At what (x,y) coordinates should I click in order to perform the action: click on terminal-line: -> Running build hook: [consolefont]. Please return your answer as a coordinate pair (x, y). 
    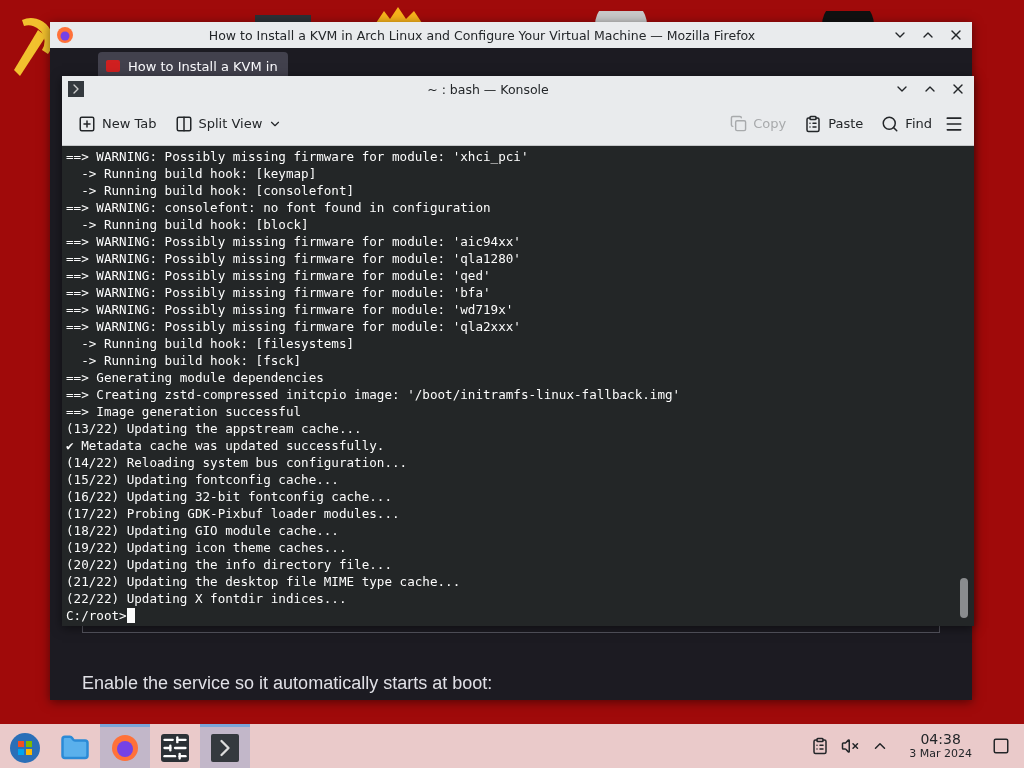
    Looking at the image, I should click on (218, 190).